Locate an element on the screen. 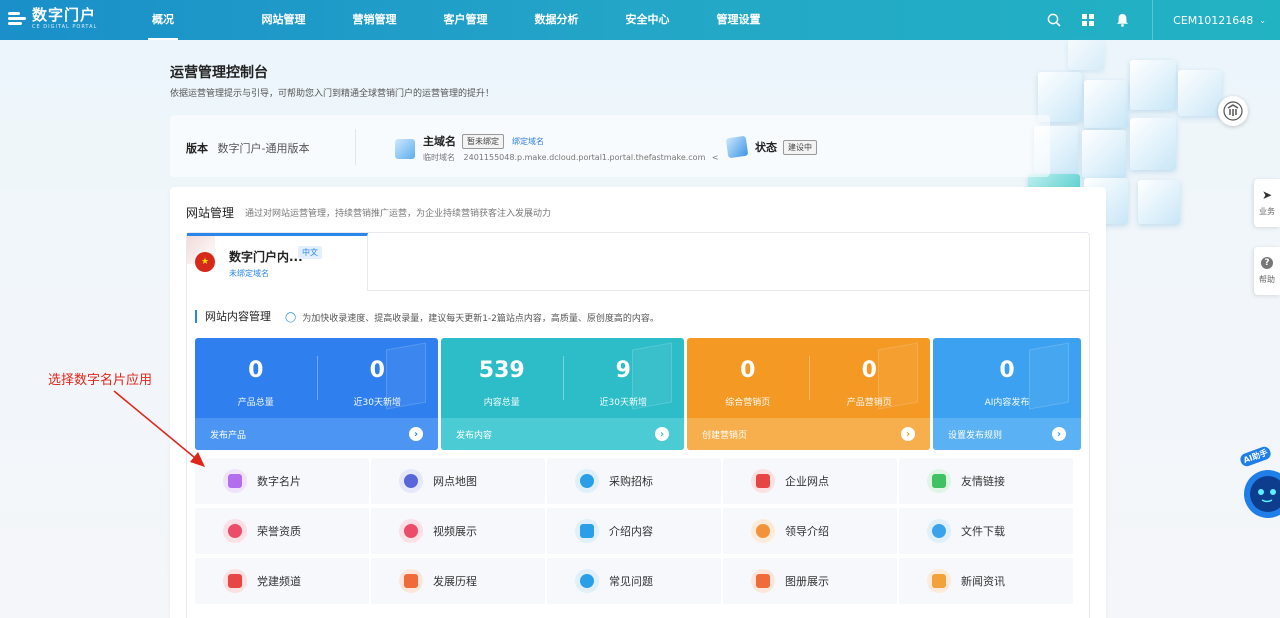  side-label: 业务 is located at coordinates (1267, 211).